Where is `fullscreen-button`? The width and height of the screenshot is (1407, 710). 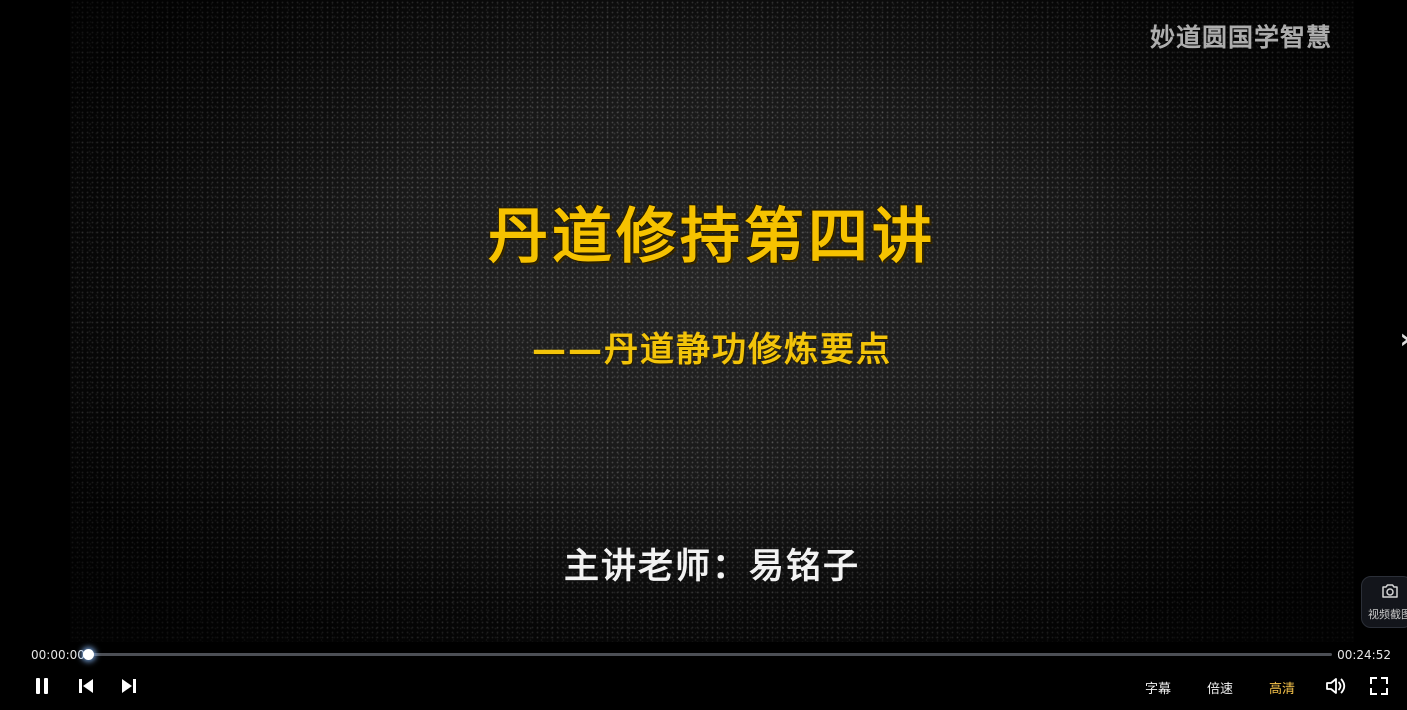
fullscreen-button is located at coordinates (1379, 686).